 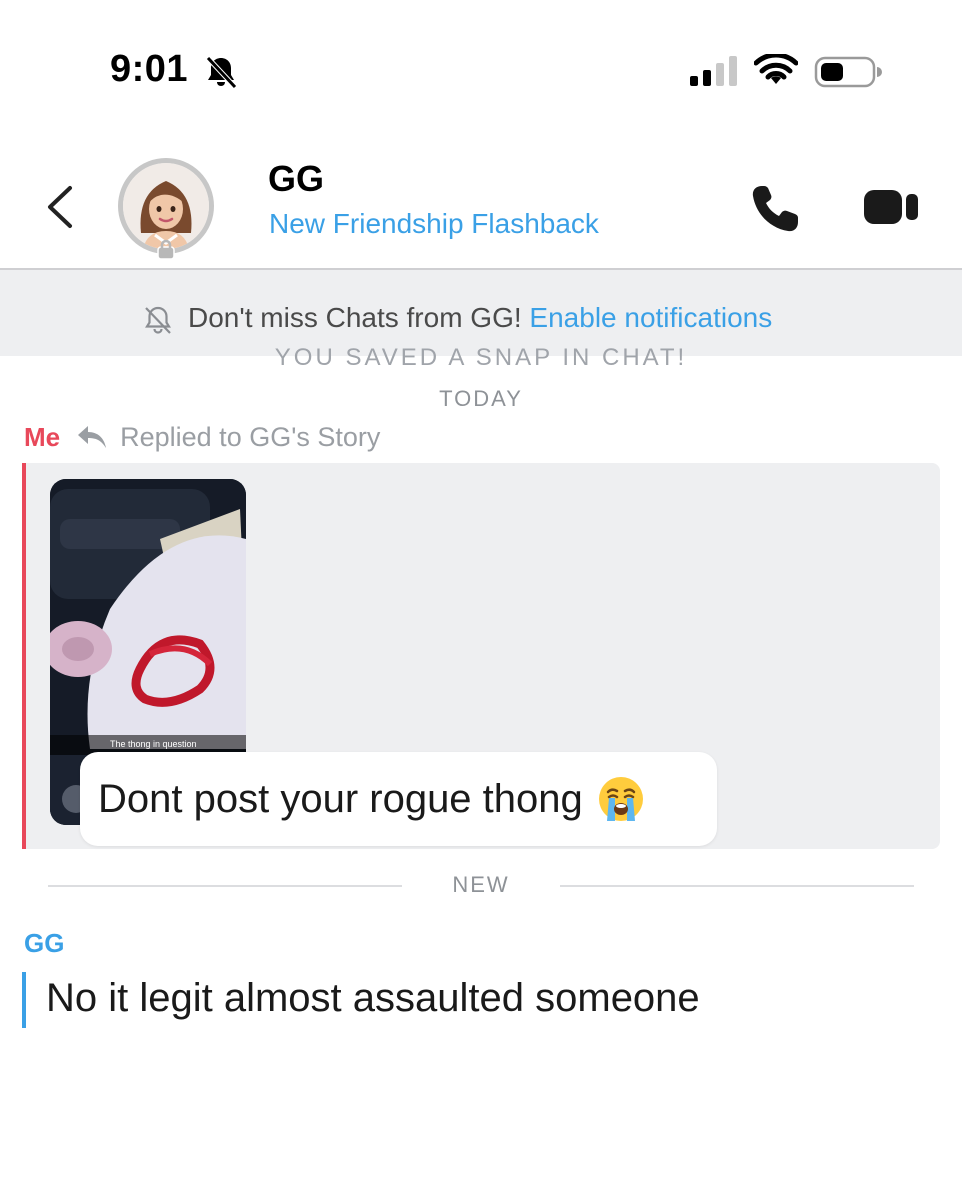 What do you see at coordinates (776, 208) in the screenshot?
I see `phone-icon` at bounding box center [776, 208].